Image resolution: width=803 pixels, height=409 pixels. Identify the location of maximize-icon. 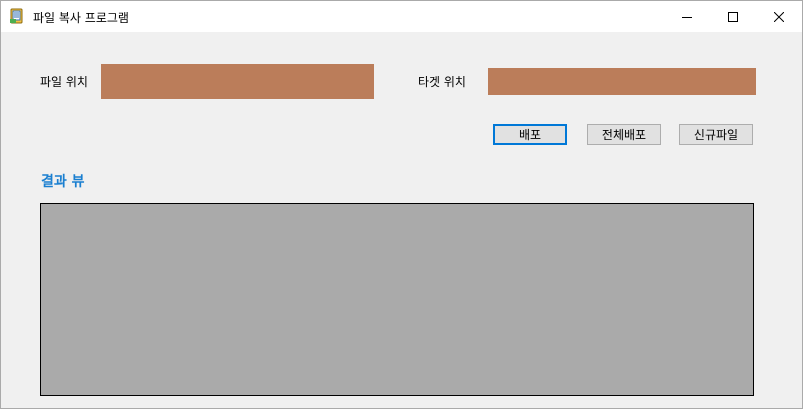
(733, 16).